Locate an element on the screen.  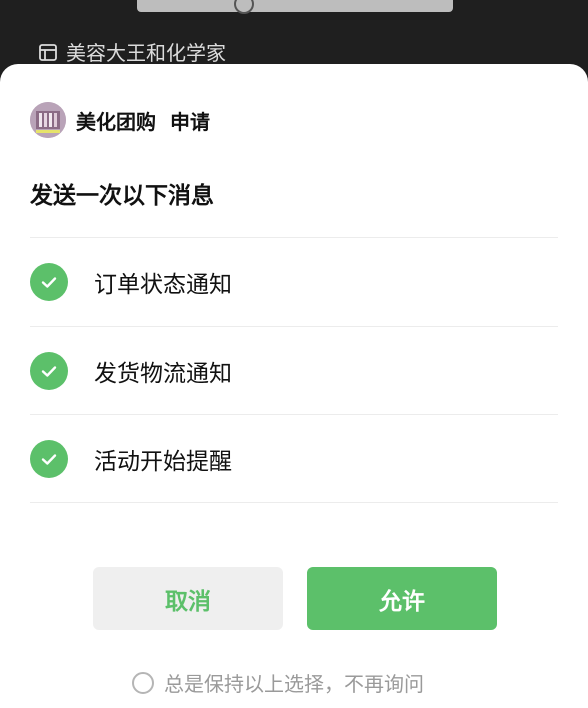
cancel-button: 取消 is located at coordinates (188, 598).